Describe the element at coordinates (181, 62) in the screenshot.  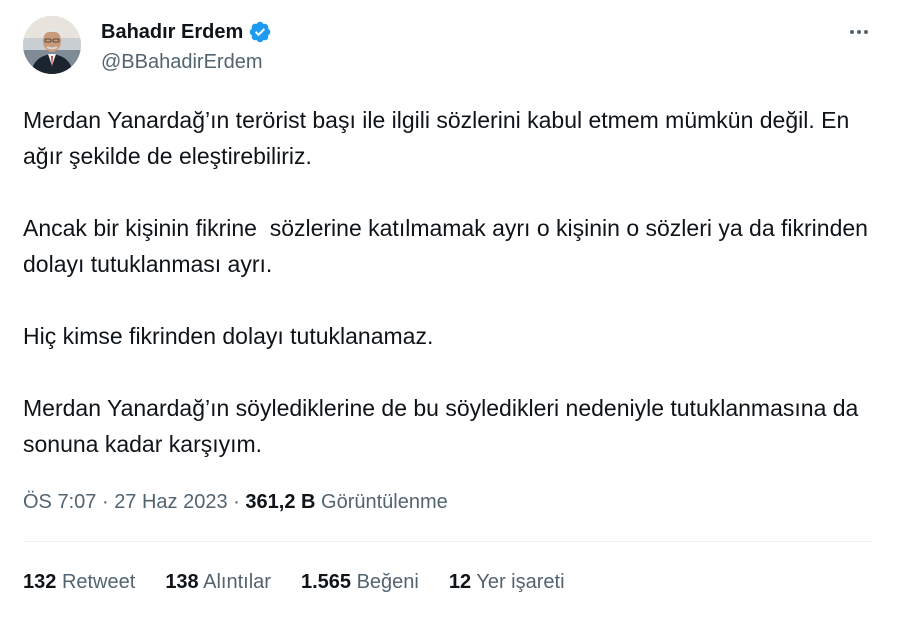
I see `author-handle: @BBahadirErdem` at that location.